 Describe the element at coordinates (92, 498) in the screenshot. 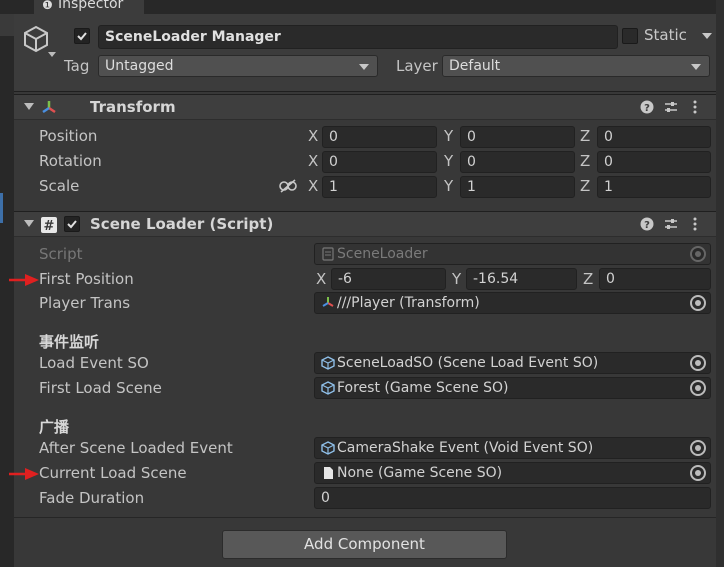

I see `fade-duration-label: Fade Duration` at that location.